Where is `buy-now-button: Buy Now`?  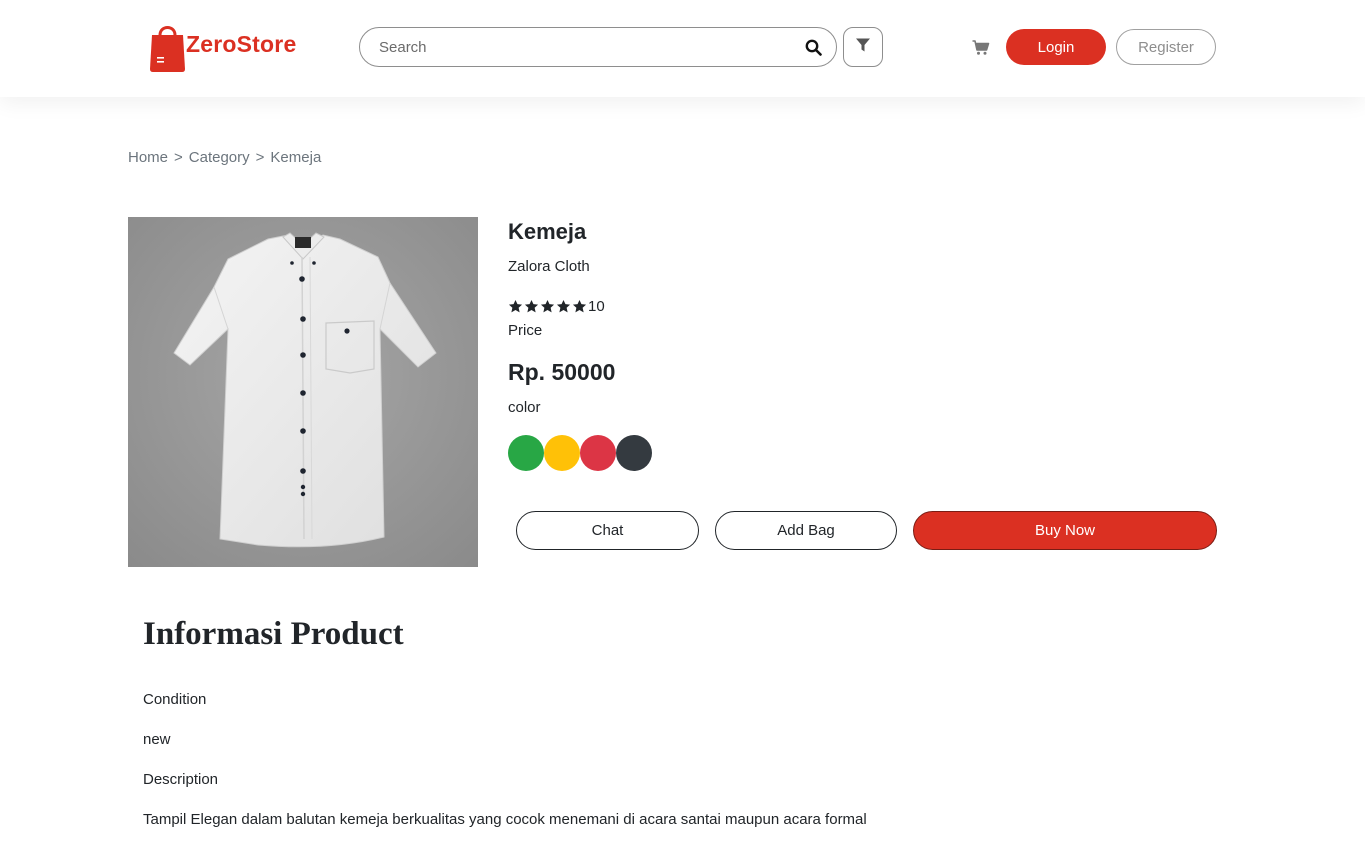 buy-now-button: Buy Now is located at coordinates (1065, 530).